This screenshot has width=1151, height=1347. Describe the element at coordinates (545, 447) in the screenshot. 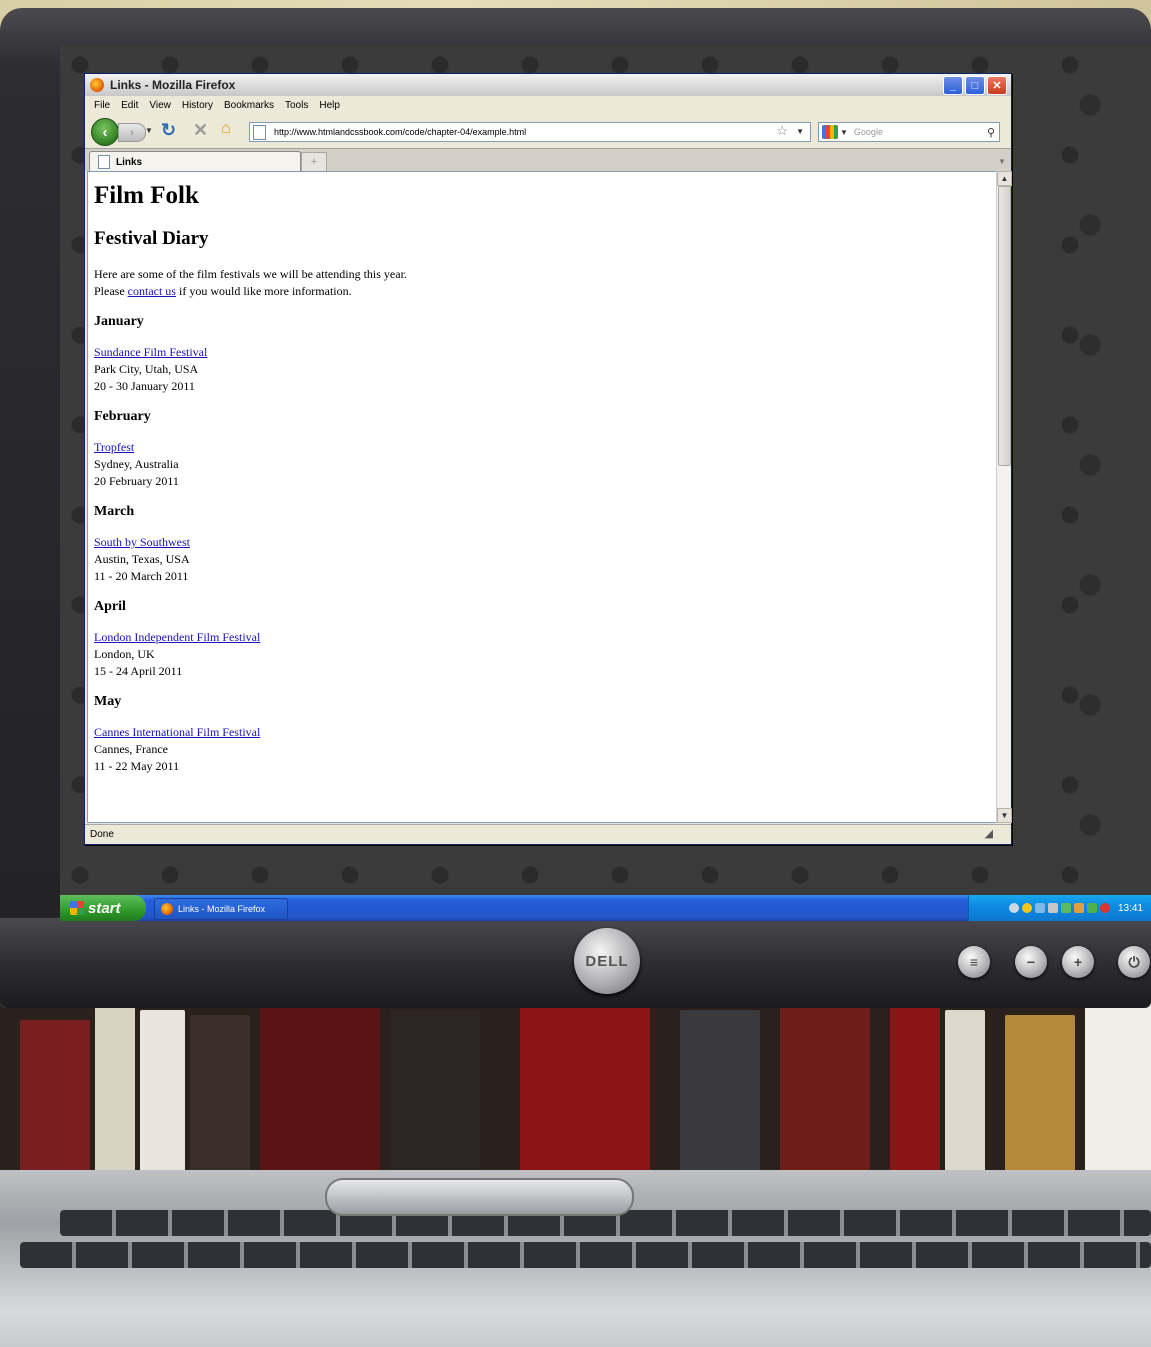

I see `festival-entry: Tropfest` at that location.